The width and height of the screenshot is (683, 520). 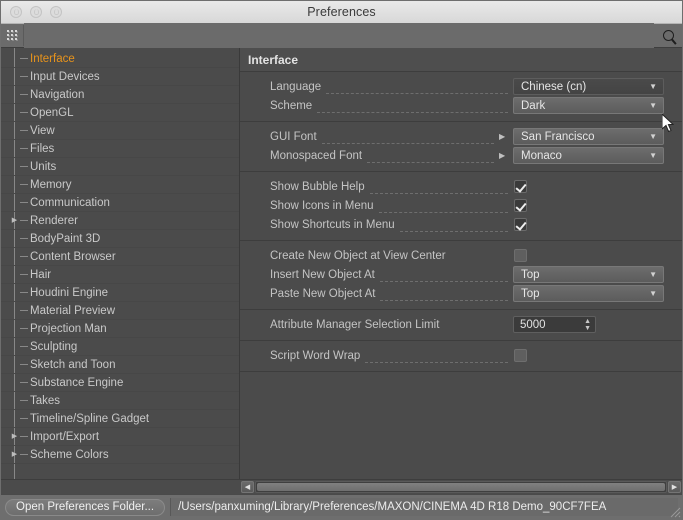 I want to click on window-title: Preferences, so click(x=341, y=12).